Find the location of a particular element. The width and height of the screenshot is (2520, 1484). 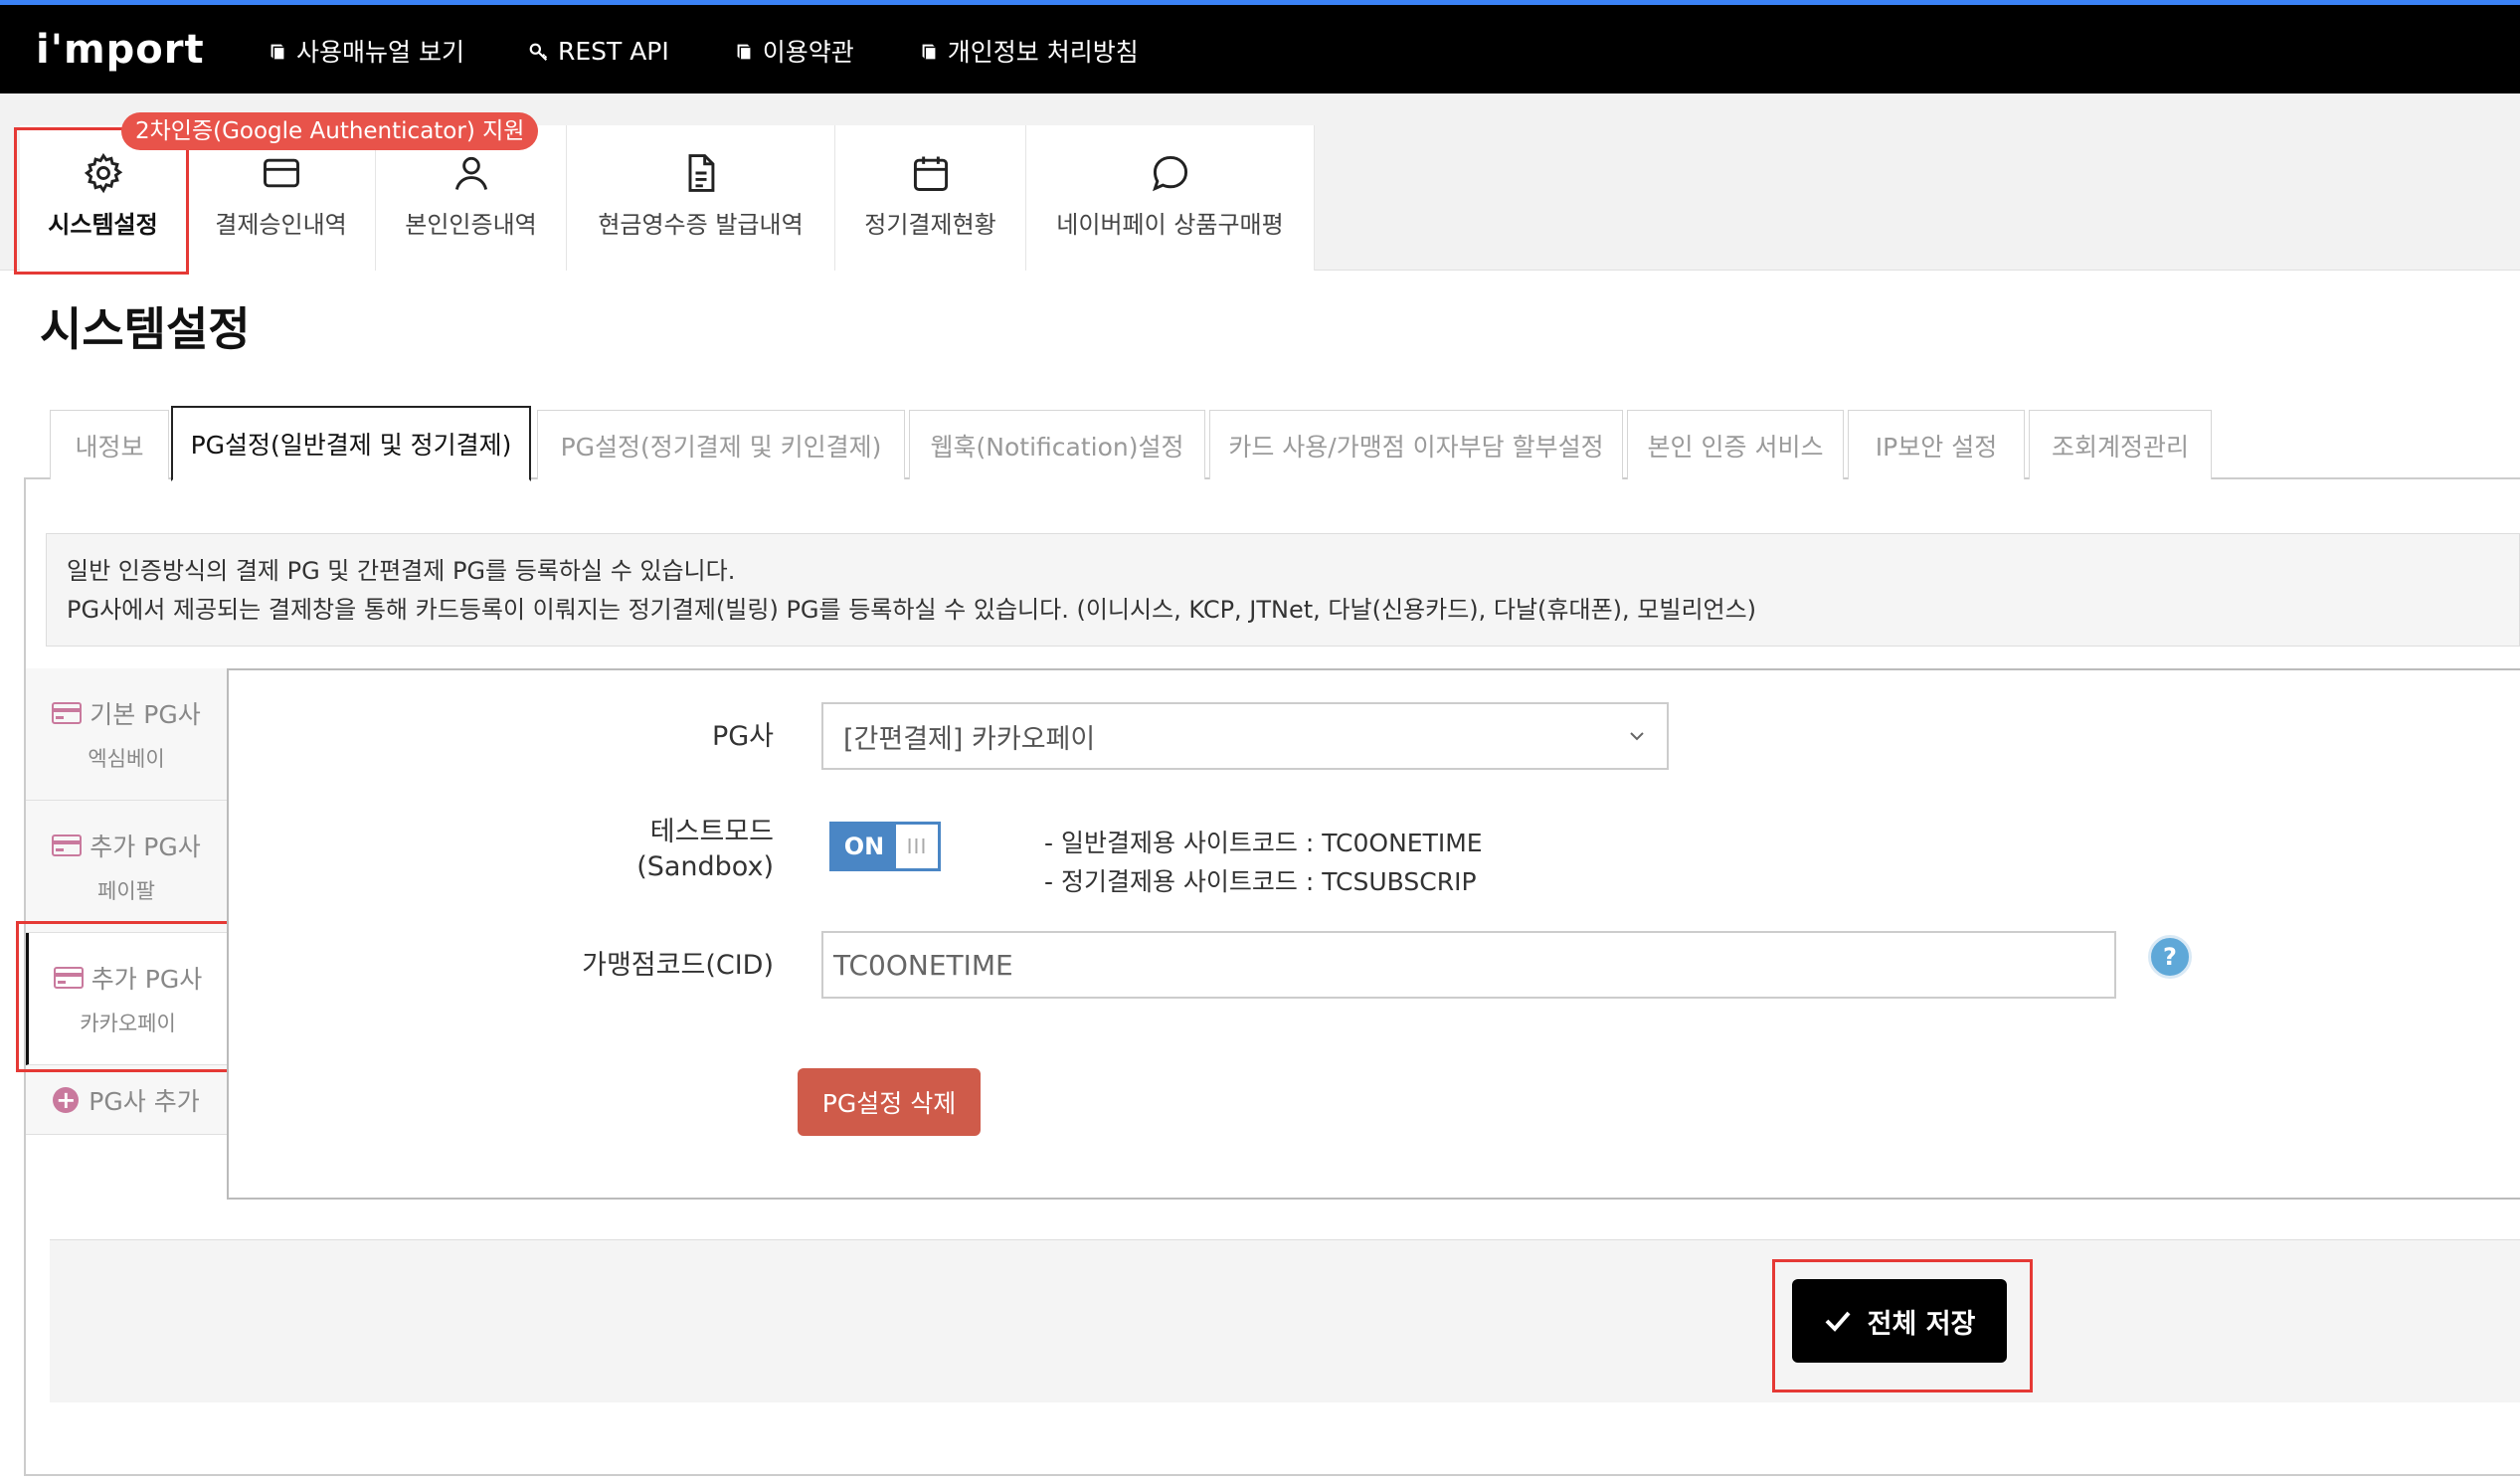

pg-item-paypal: 추가 PG사 페이팔 is located at coordinates (126, 867).